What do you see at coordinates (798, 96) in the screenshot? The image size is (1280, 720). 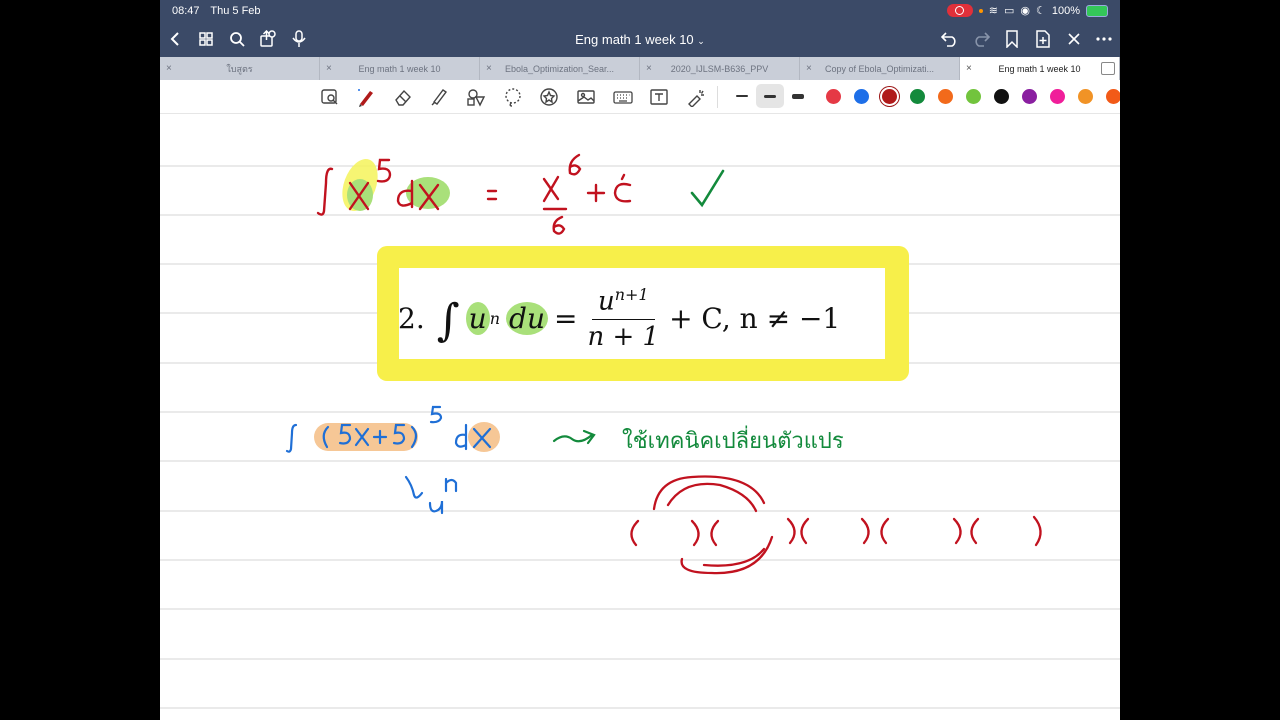 I see `stroke-thick` at bounding box center [798, 96].